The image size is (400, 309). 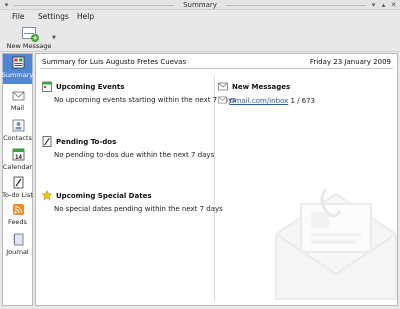 I want to click on mail-icon, so click(x=18, y=96).